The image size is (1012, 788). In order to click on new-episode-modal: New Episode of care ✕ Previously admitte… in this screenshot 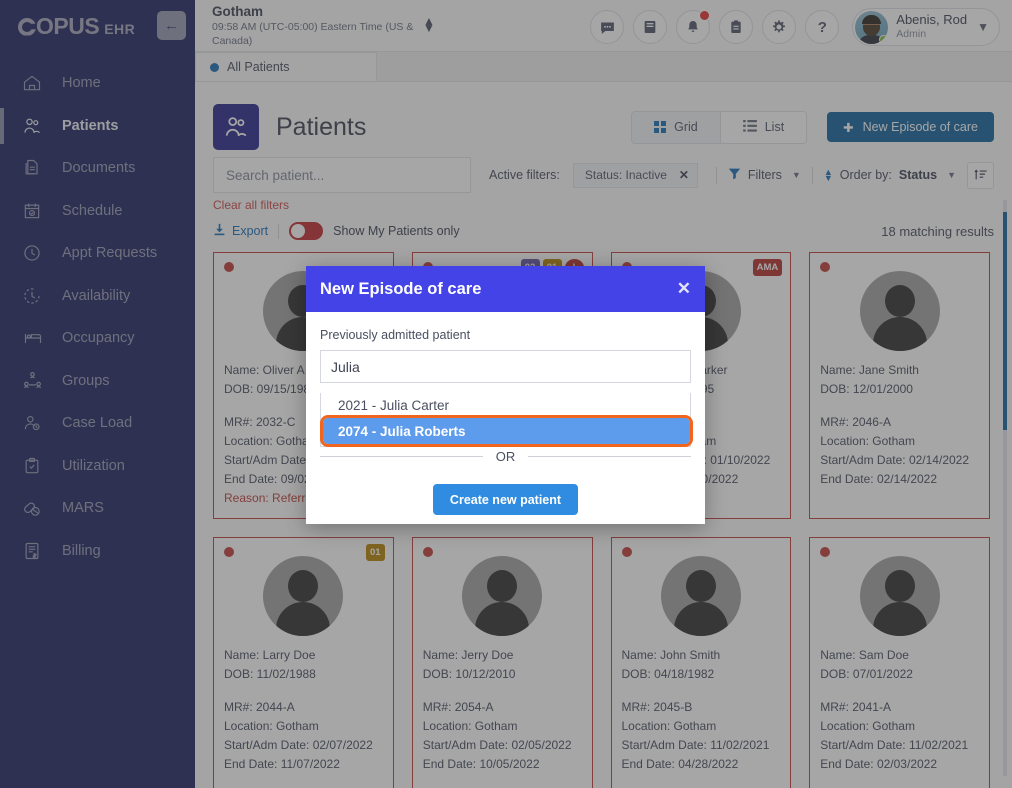, I will do `click(505, 395)`.